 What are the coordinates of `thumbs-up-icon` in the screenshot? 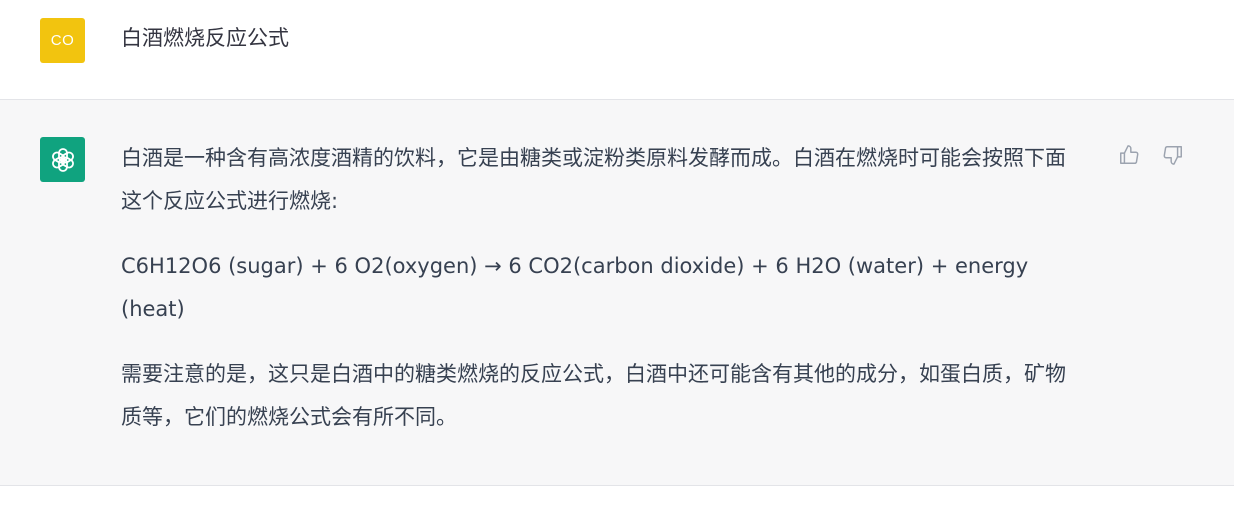 It's located at (1129, 154).